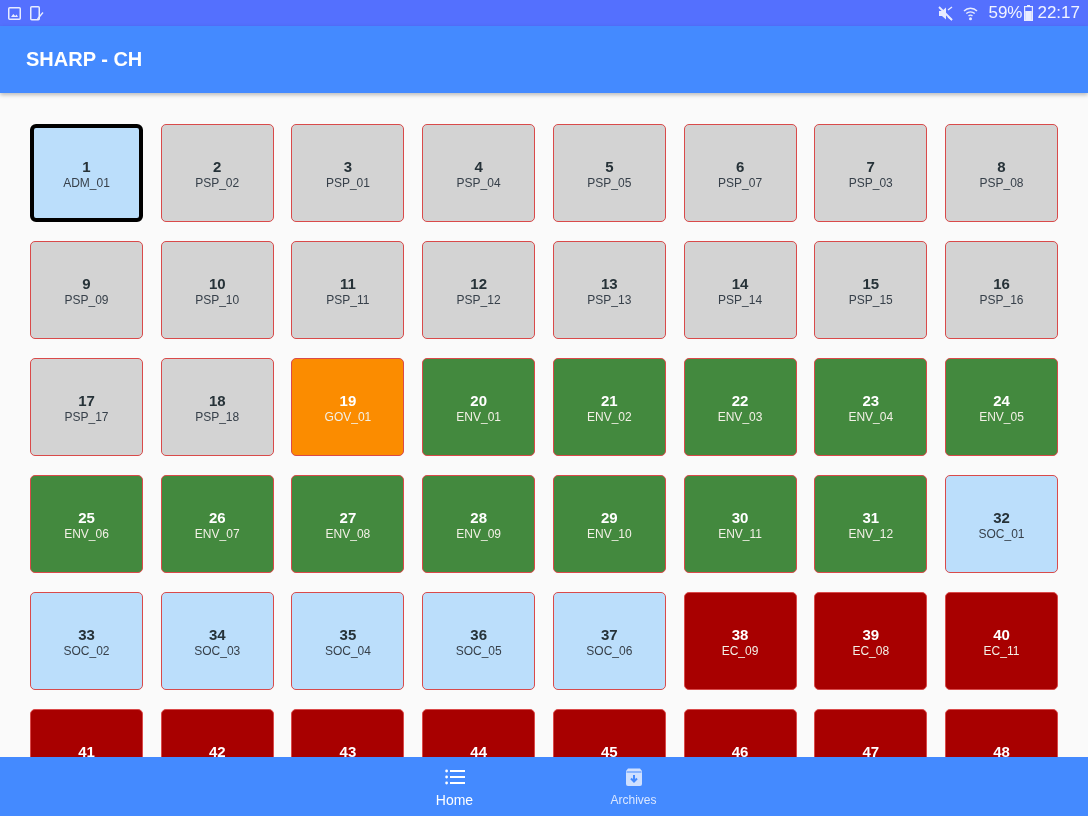 Image resolution: width=1088 pixels, height=816 pixels. Describe the element at coordinates (348, 173) in the screenshot. I see `tile-button: 3 PSP_01` at that location.